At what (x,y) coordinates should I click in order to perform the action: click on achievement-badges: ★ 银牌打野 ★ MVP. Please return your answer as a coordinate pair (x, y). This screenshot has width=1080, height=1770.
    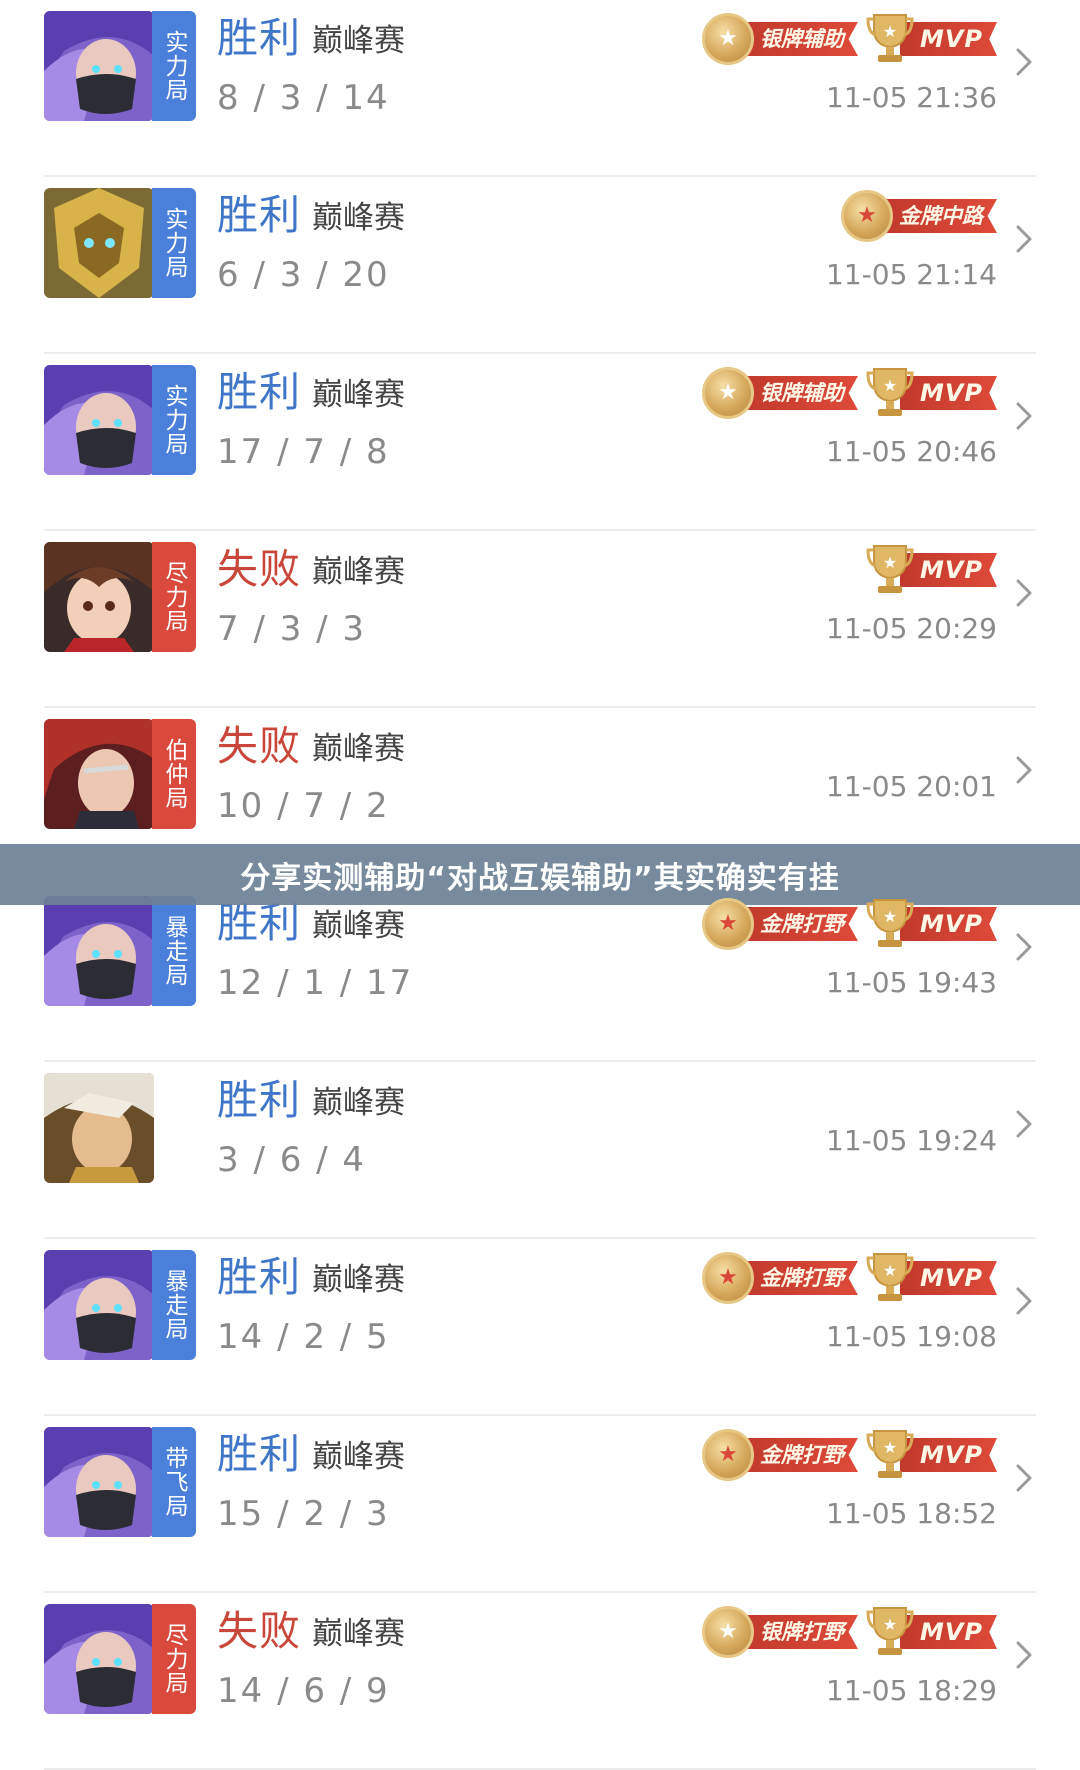
    Looking at the image, I should click on (849, 1632).